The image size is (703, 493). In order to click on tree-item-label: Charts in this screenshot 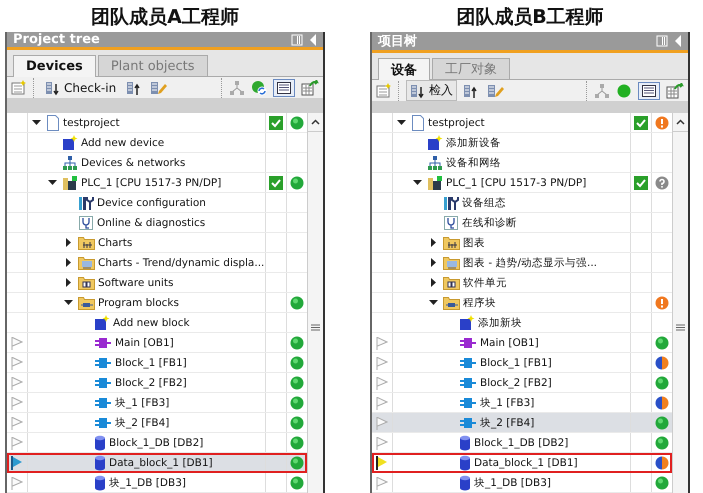, I will do `click(115, 242)`.